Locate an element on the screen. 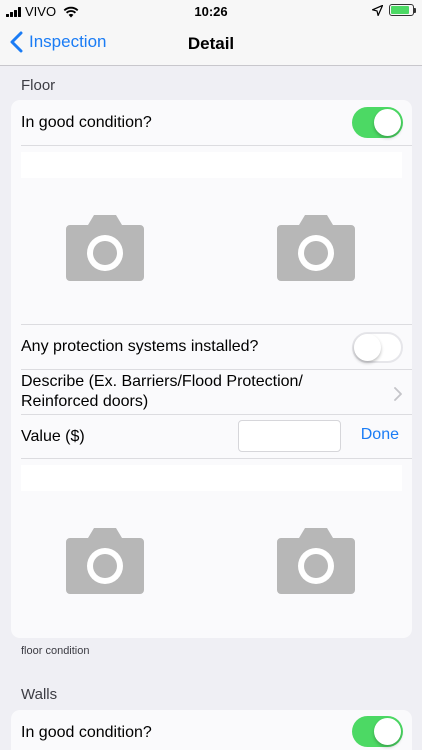 This screenshot has width=422, height=750. protection-label: Any protection systems installed? is located at coordinates (140, 346).